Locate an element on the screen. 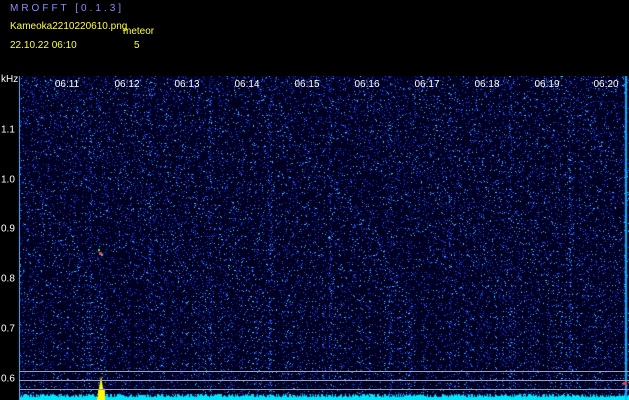 This screenshot has height=400, width=629. y-tick-label: 1.1 is located at coordinates (8, 130).